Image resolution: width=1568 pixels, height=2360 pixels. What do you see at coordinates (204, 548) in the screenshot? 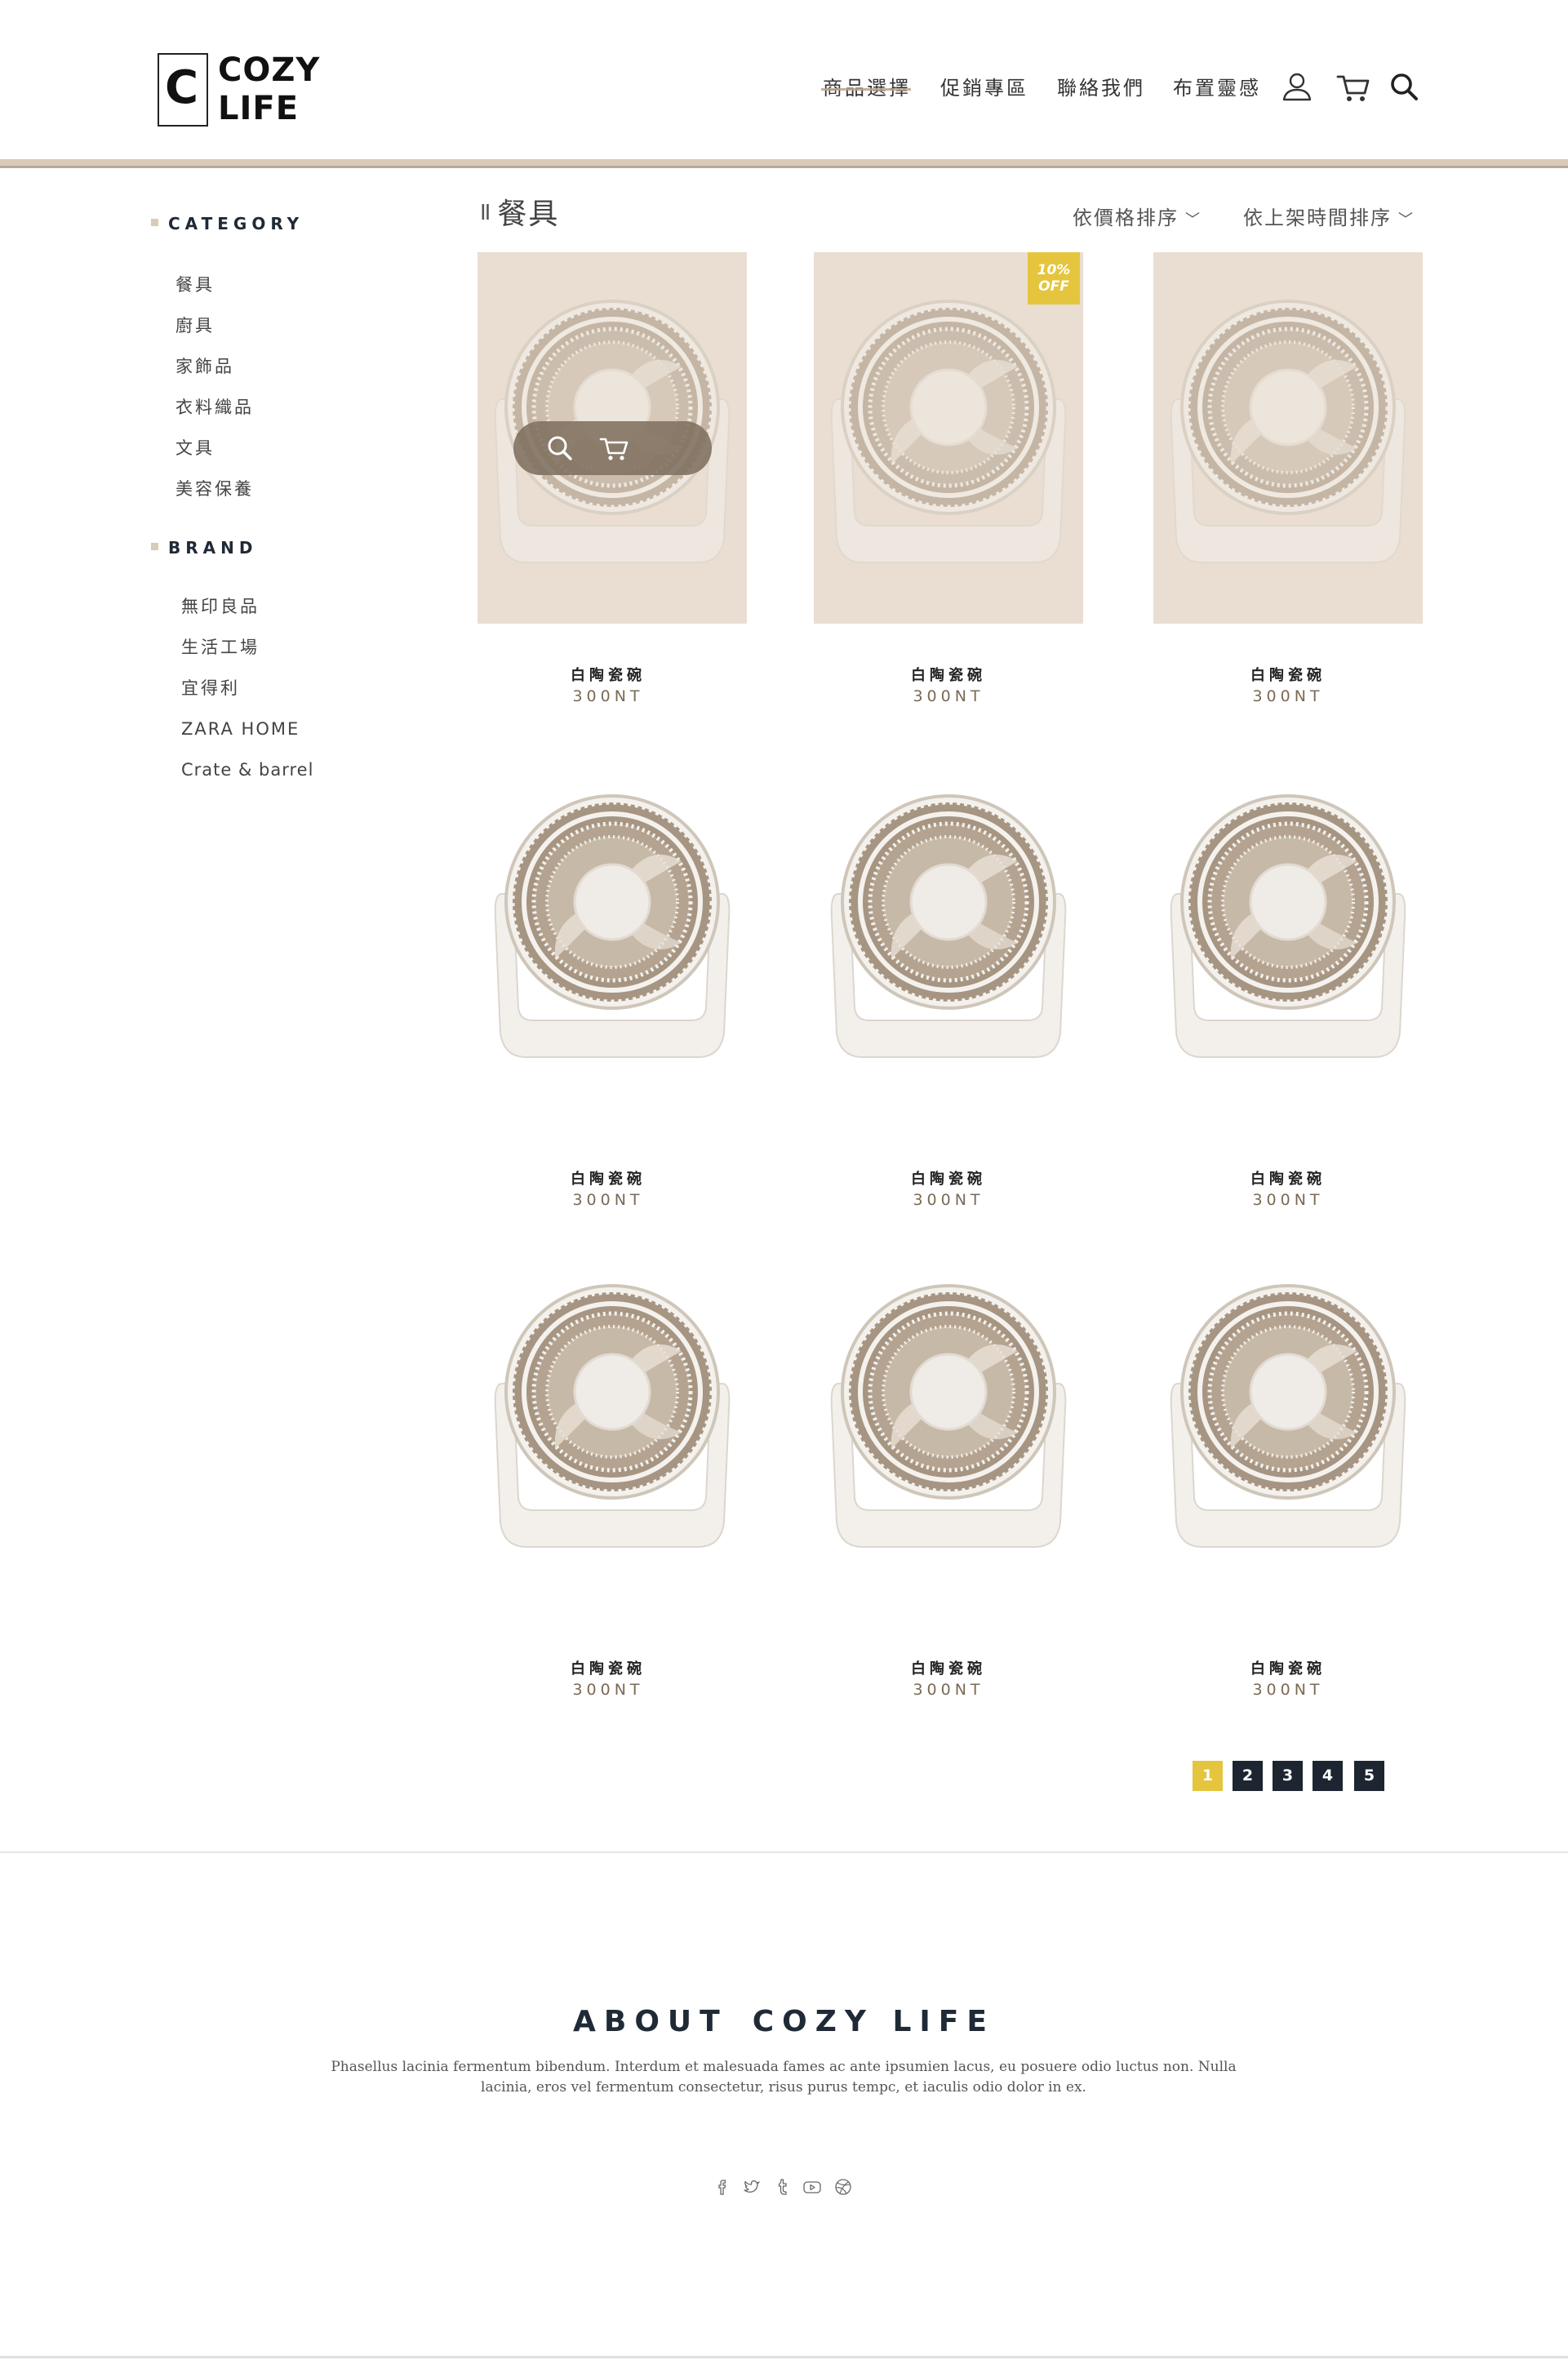
I see `brand-heading: BRAND` at bounding box center [204, 548].